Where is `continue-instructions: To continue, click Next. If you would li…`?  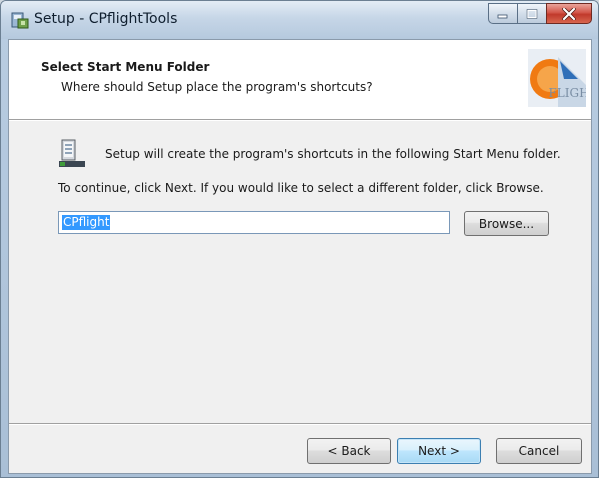
continue-instructions: To continue, click Next. If you would li… is located at coordinates (301, 188).